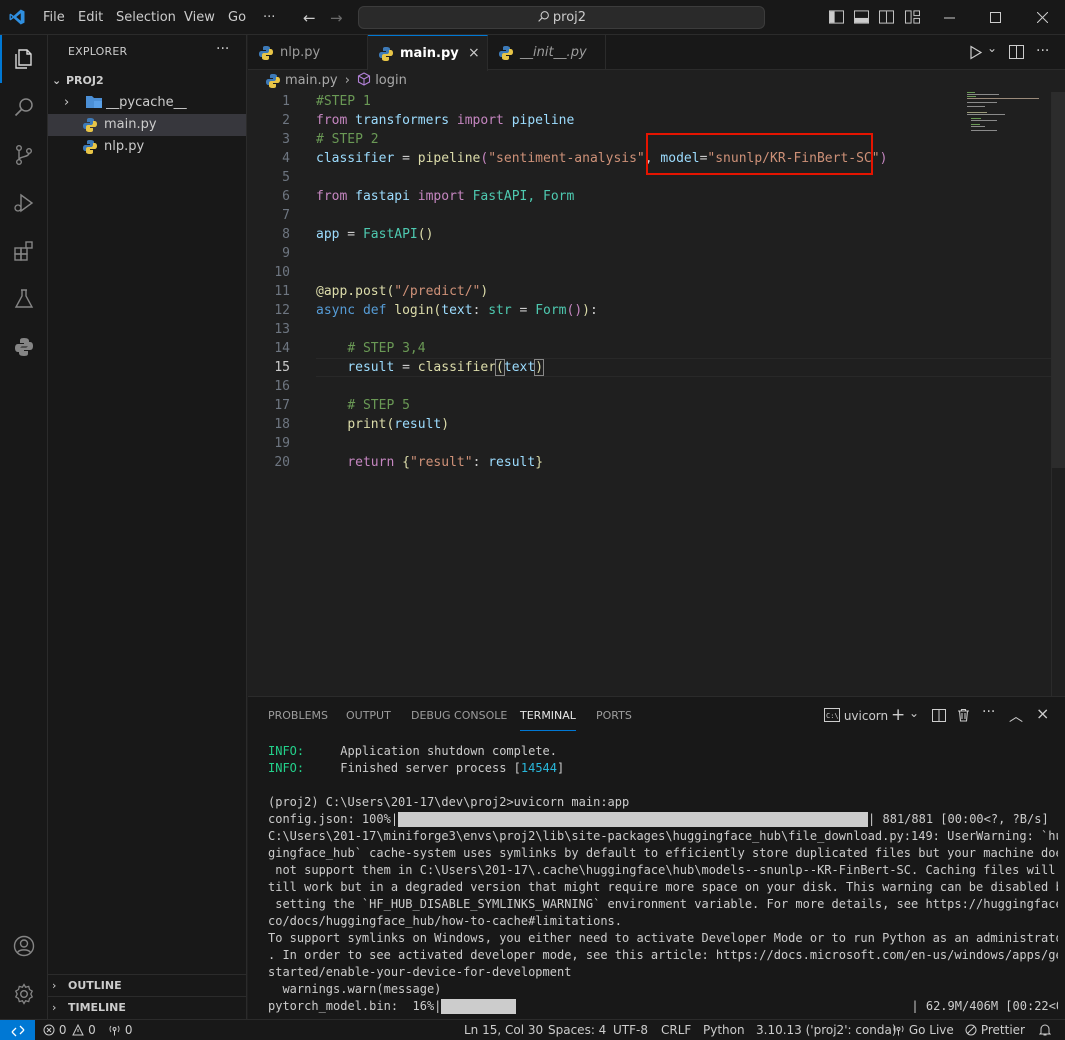 The height and width of the screenshot is (1040, 1065). Describe the element at coordinates (630, 1030) in the screenshot. I see `encoding-status: UTF-8` at that location.